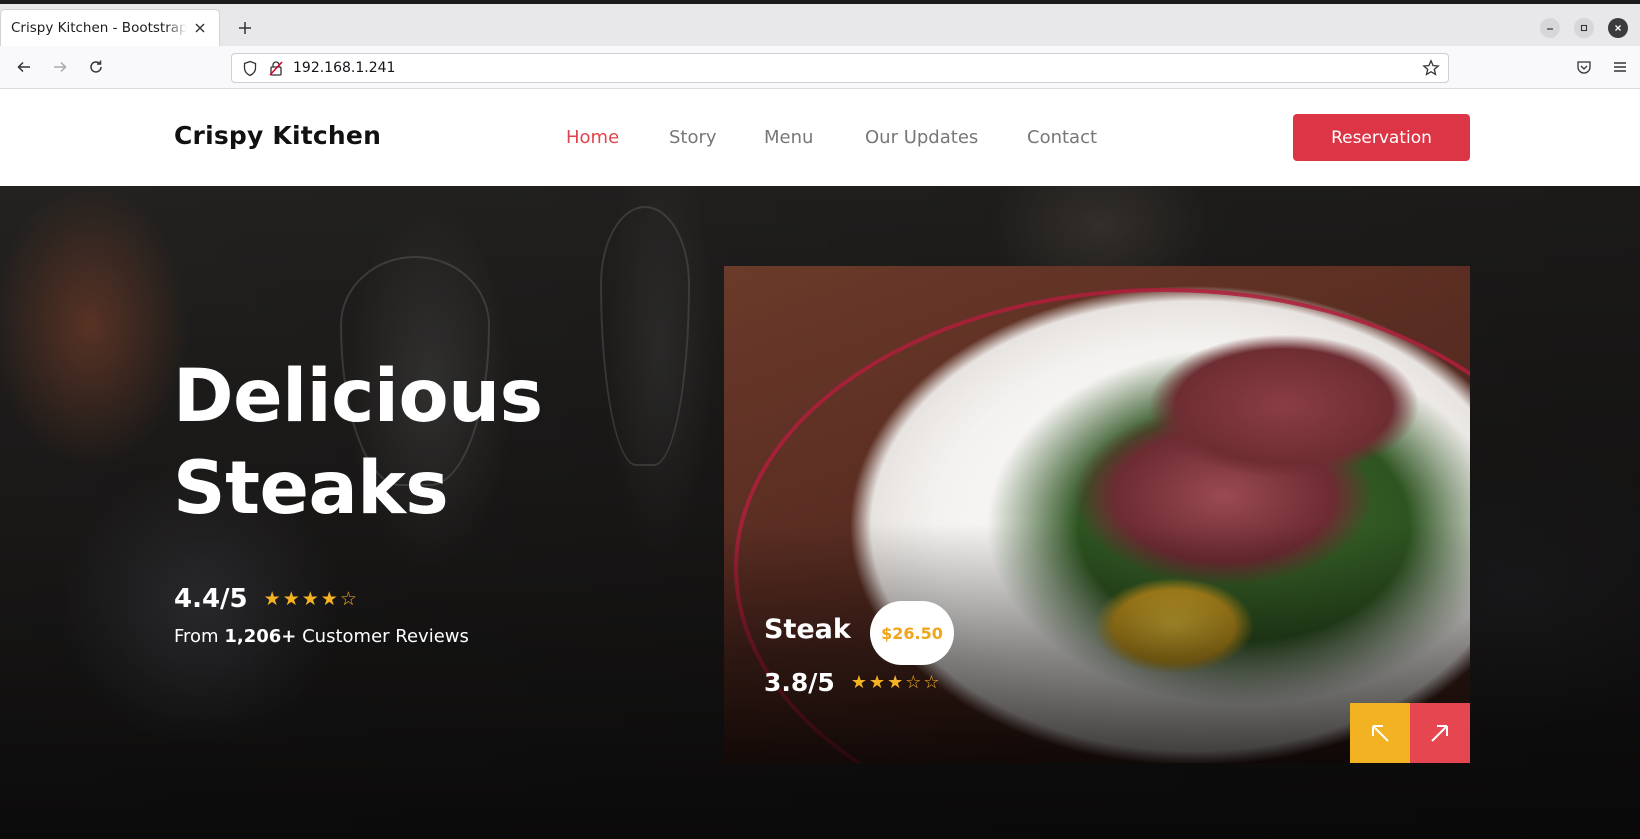  I want to click on tab-close-icon, so click(200, 28).